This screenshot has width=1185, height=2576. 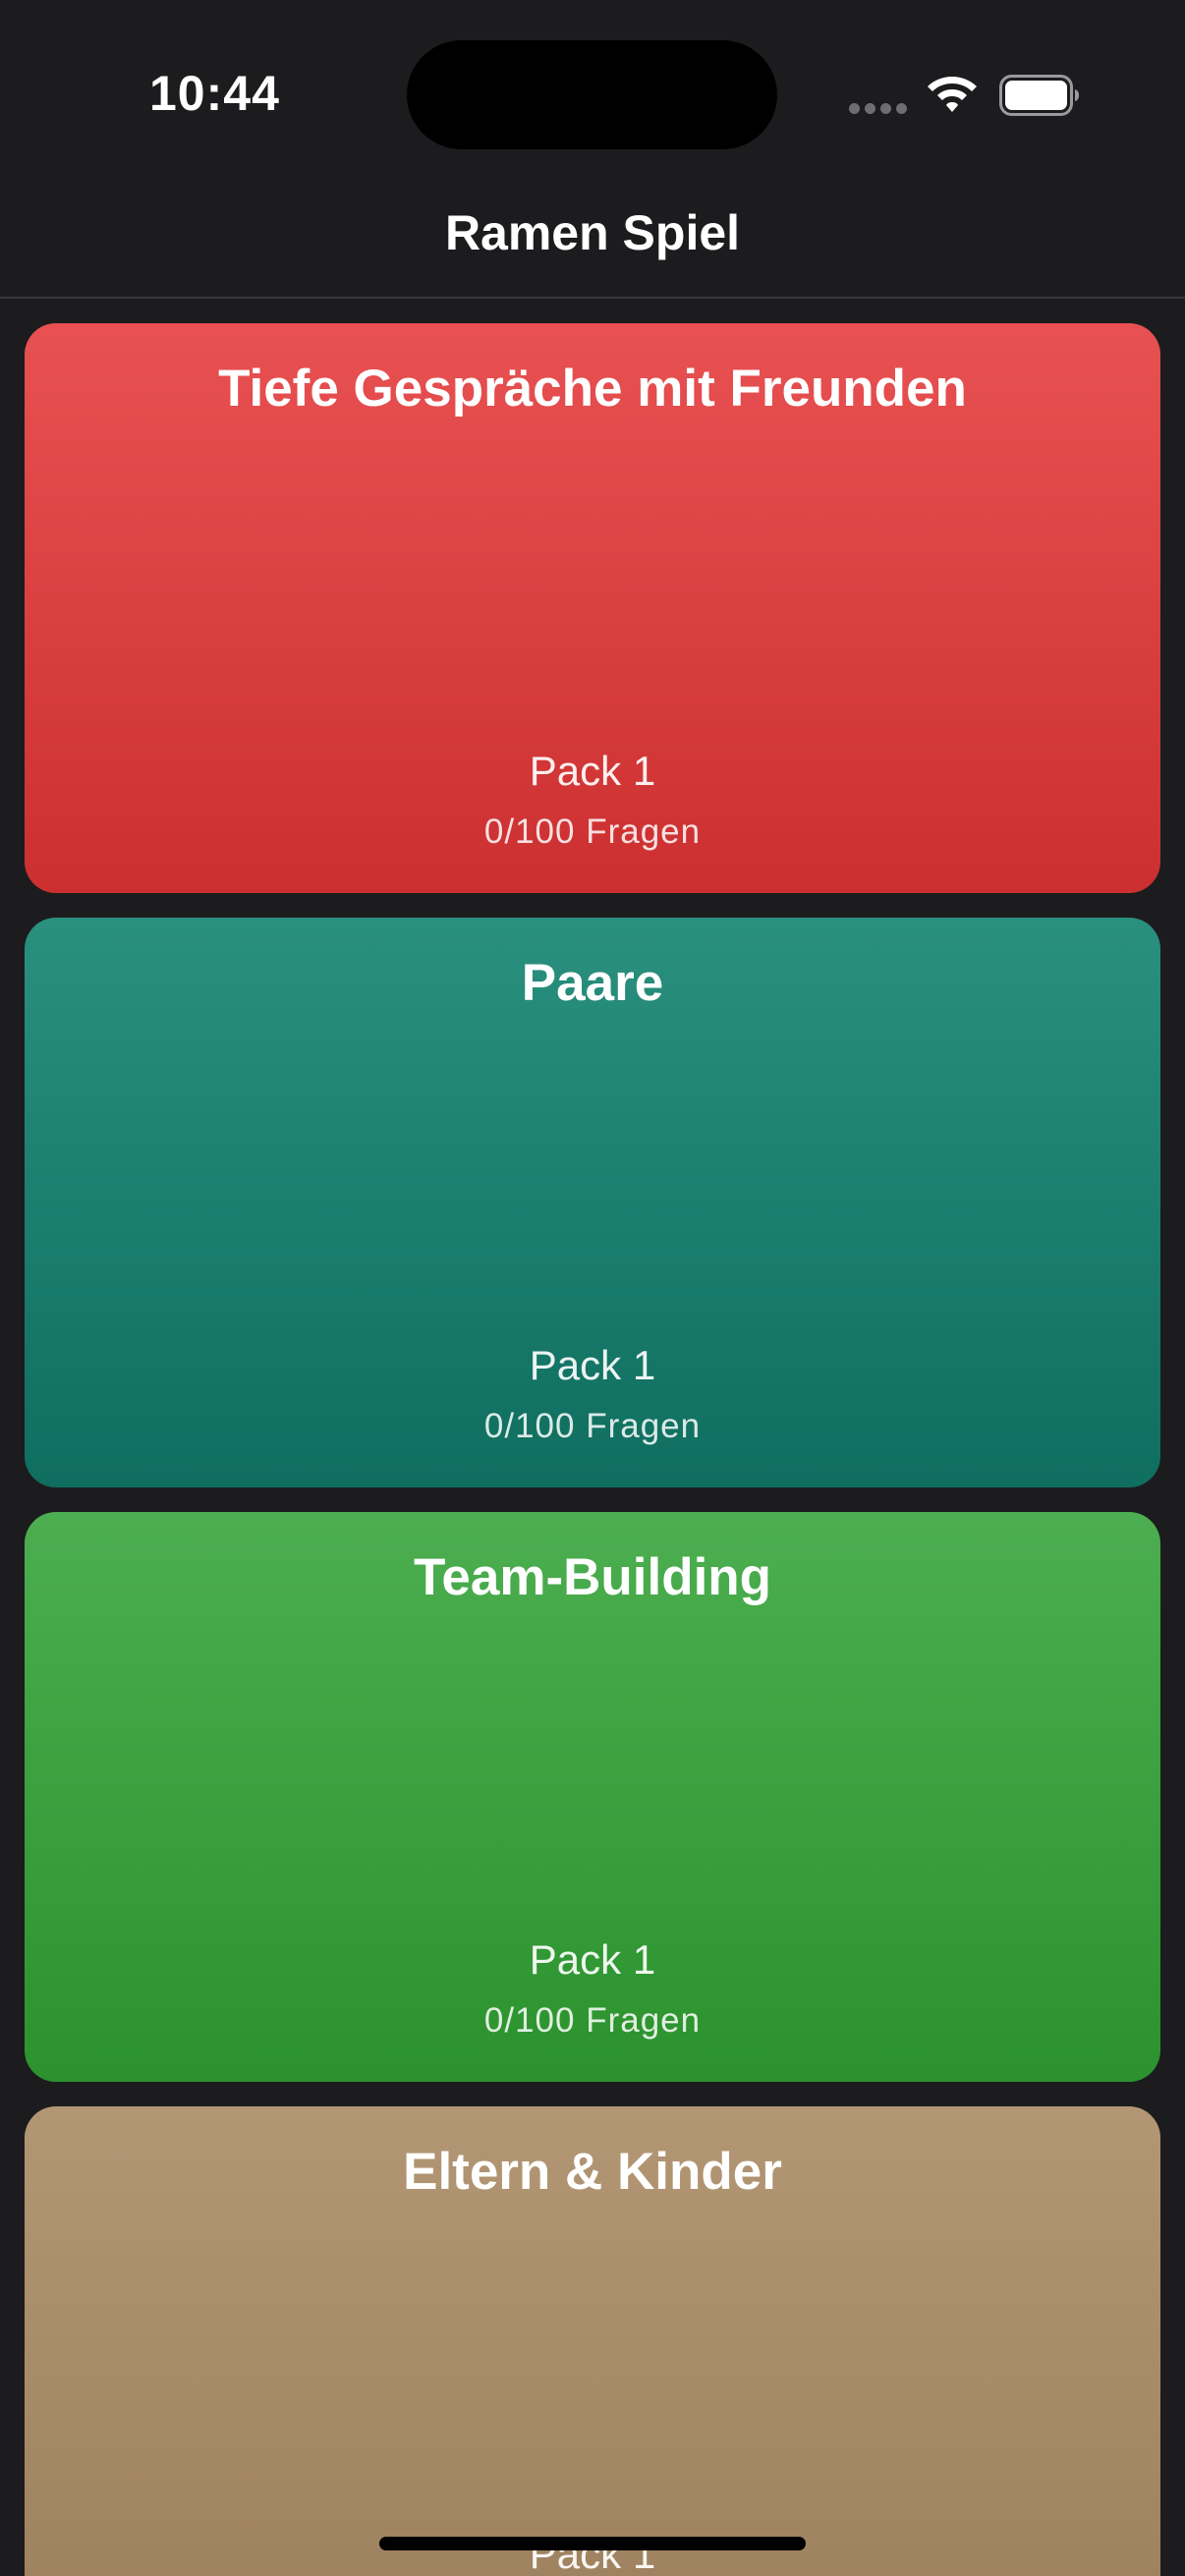 I want to click on card-title: Paare, so click(x=592, y=983).